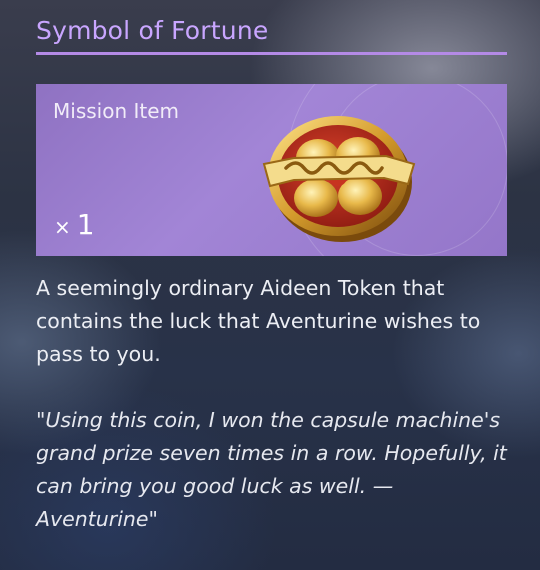 This screenshot has width=540, height=570. Describe the element at coordinates (339, 179) in the screenshot. I see `aideen-token-coin-icon` at that location.